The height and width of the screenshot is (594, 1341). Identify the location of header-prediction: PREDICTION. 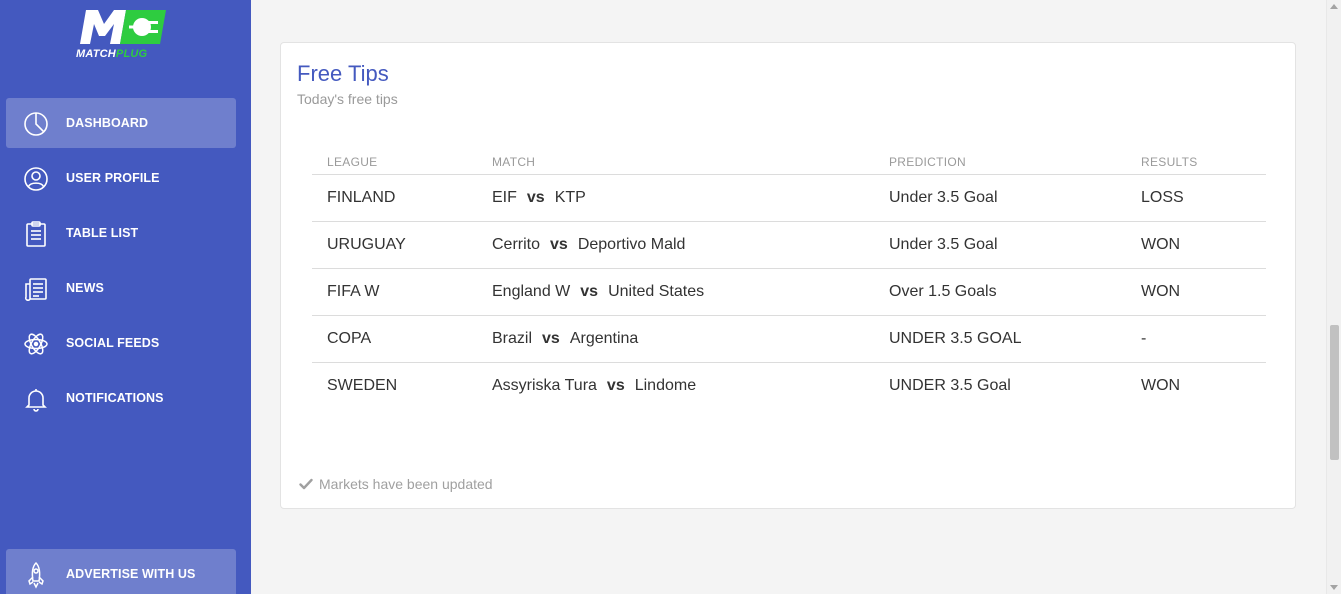
(1000, 163).